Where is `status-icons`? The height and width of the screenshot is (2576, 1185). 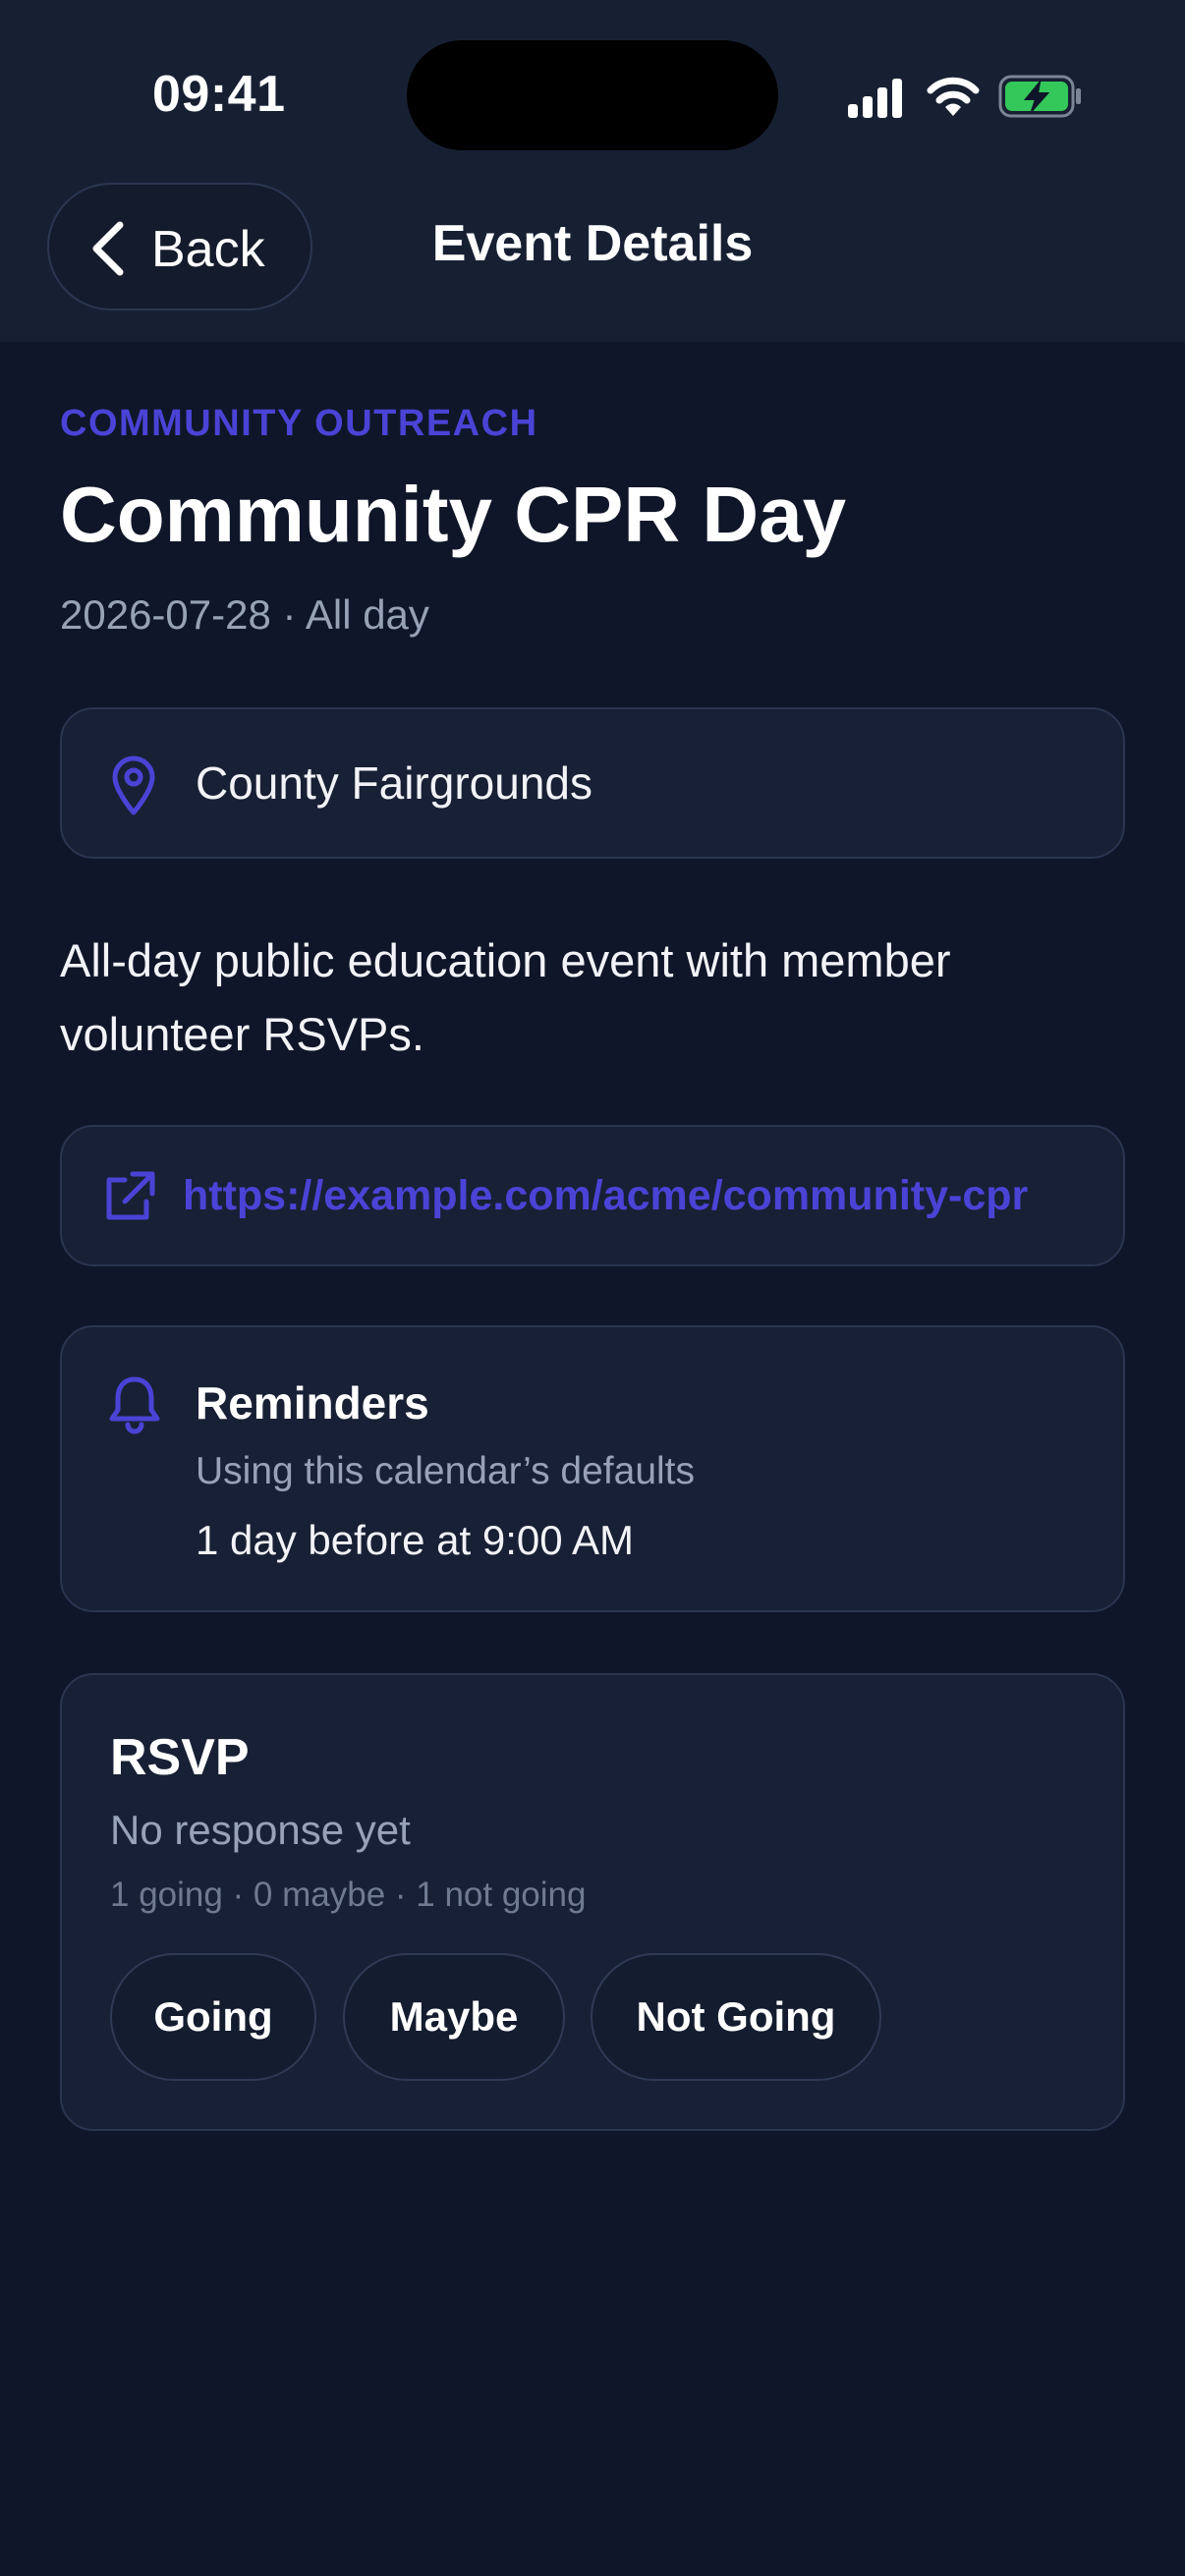 status-icons is located at coordinates (965, 96).